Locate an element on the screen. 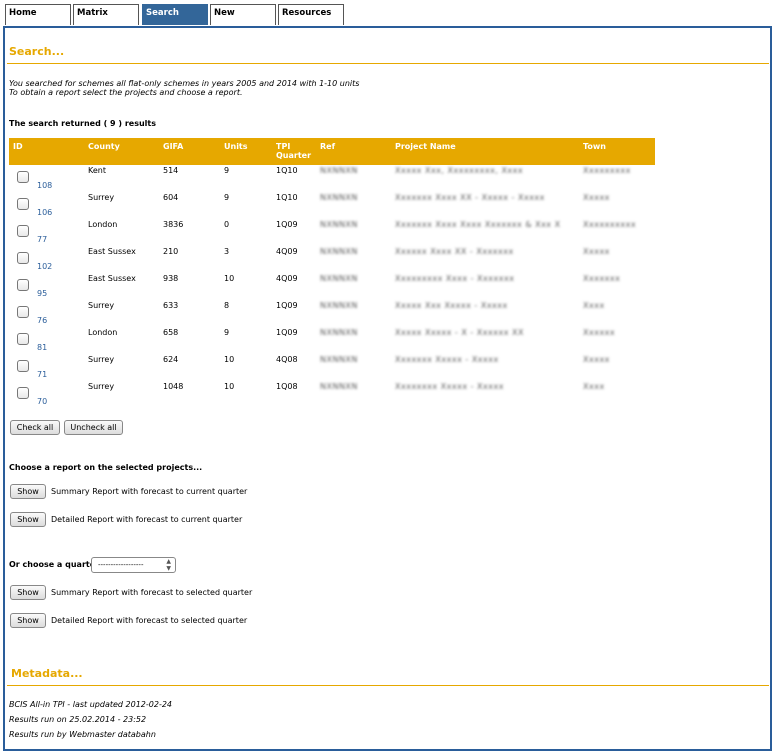  row-id-link: 71 is located at coordinates (42, 374).